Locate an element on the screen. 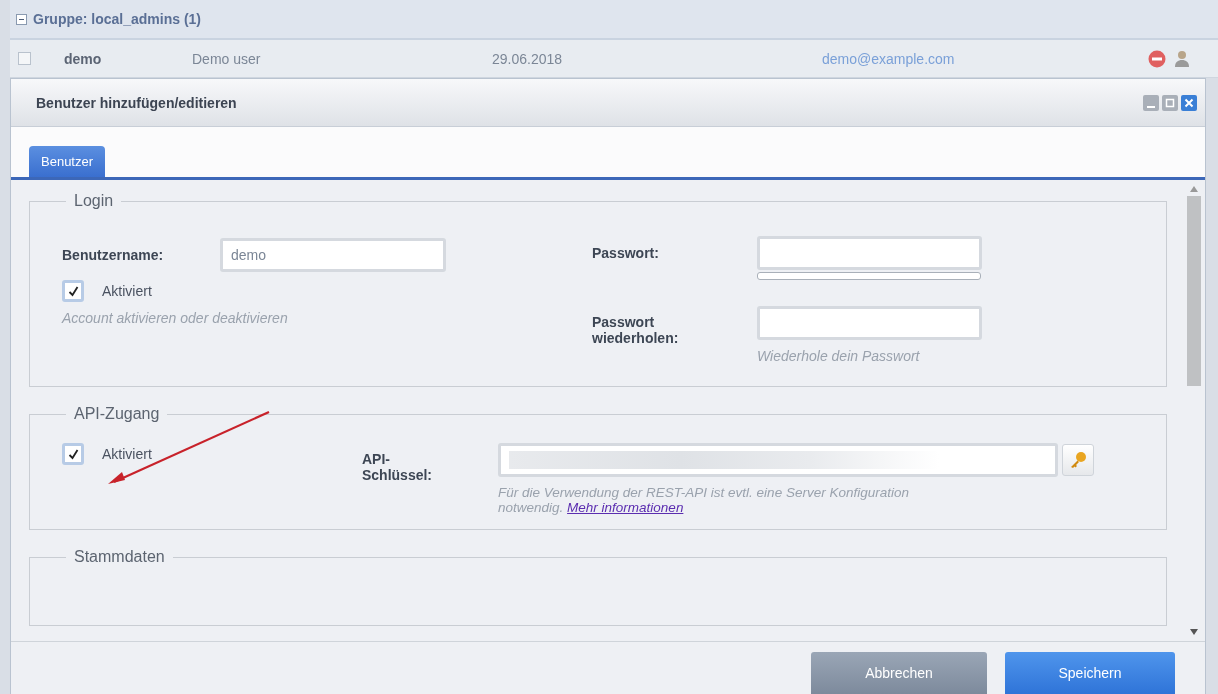 This screenshot has width=1218, height=694. field-label: Passwort: is located at coordinates (626, 253).